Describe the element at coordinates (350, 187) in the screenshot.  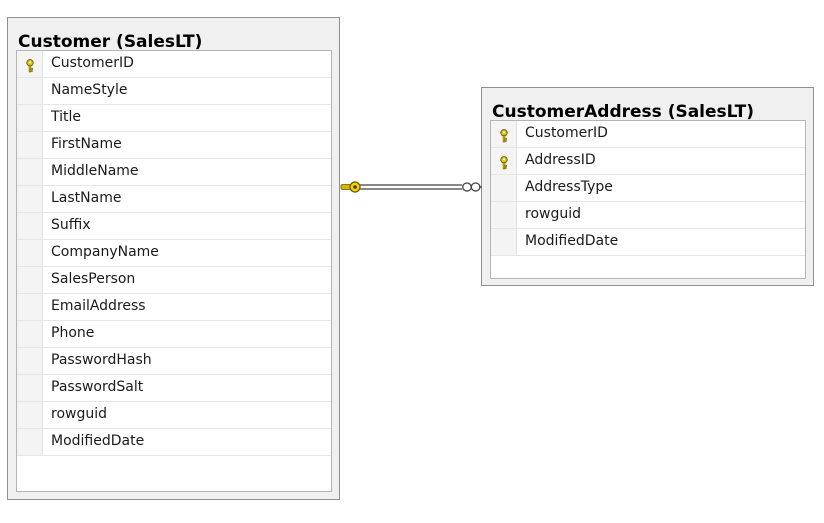
I see `key-end-icon` at that location.